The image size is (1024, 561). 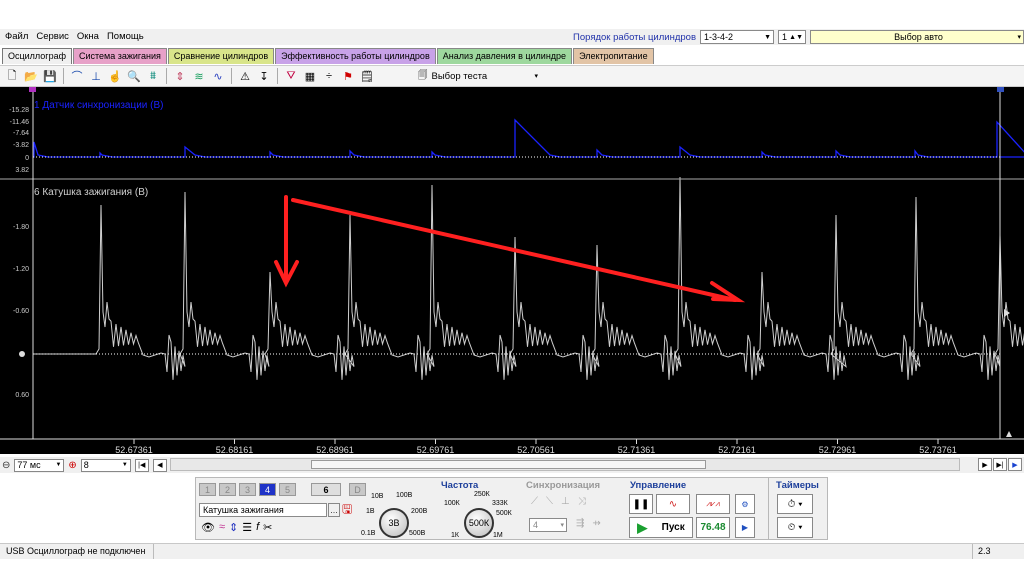 I want to click on tab-oscilloscope: Осциллограф, so click(x=37, y=56).